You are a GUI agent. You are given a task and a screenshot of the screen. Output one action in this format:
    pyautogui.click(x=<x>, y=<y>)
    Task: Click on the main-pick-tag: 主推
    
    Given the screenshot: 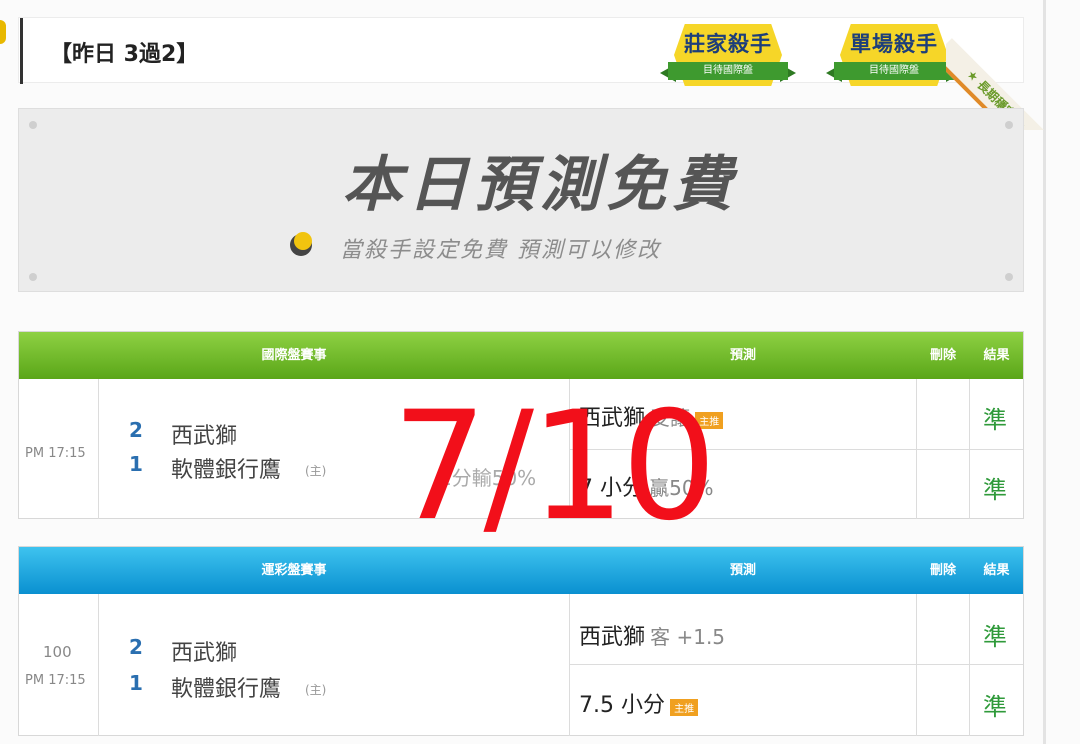 What is the action you would take?
    pyautogui.click(x=684, y=707)
    